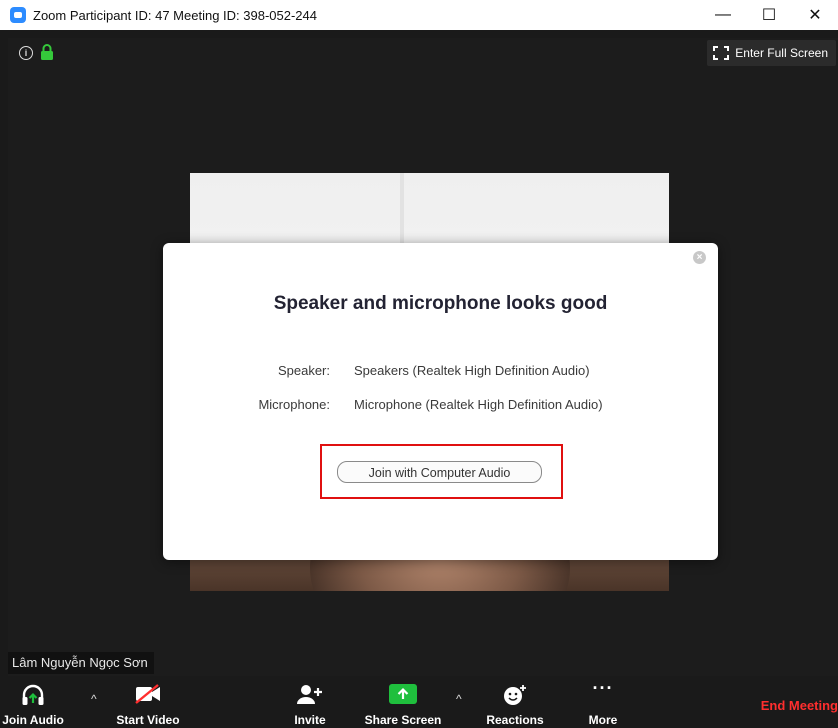  What do you see at coordinates (147, 694) in the screenshot?
I see `video-off-icon` at bounding box center [147, 694].